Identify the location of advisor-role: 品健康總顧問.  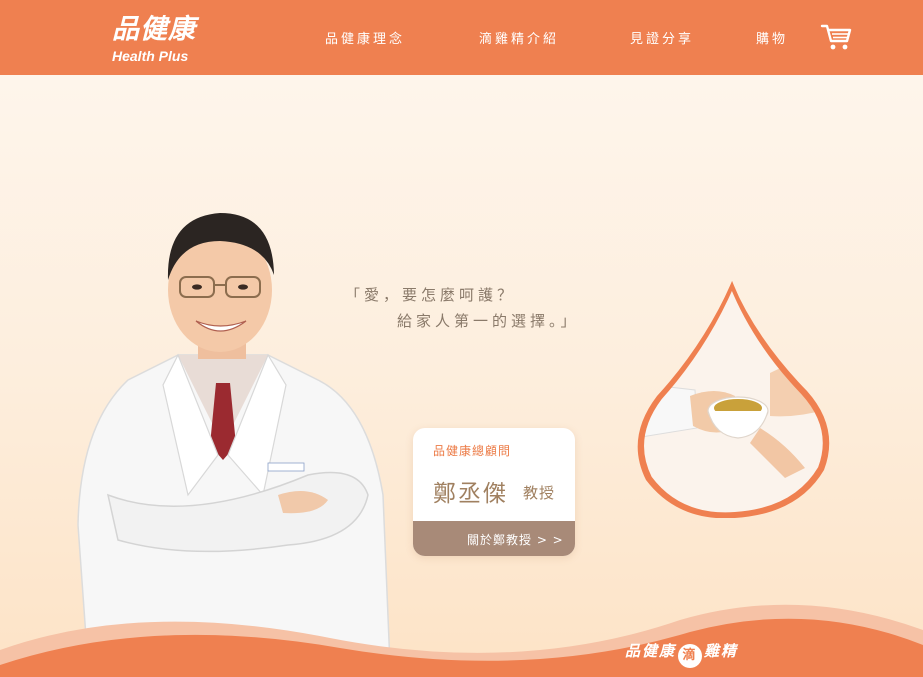
(472, 451).